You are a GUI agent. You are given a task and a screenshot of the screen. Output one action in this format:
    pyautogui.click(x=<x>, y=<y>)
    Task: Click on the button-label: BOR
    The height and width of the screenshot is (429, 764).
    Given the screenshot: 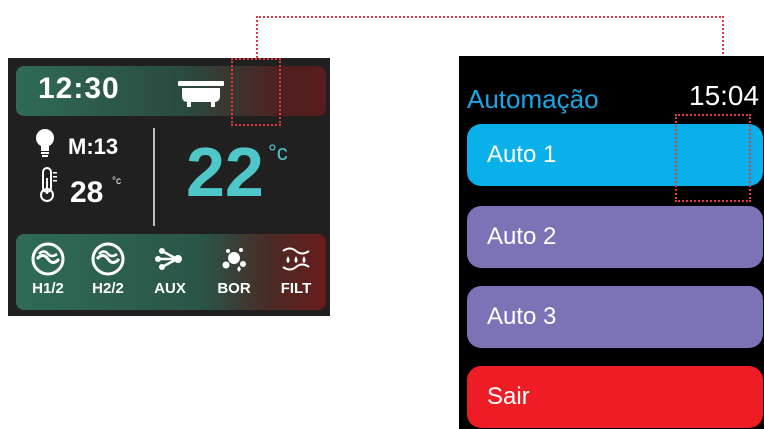 What is the action you would take?
    pyautogui.click(x=234, y=288)
    